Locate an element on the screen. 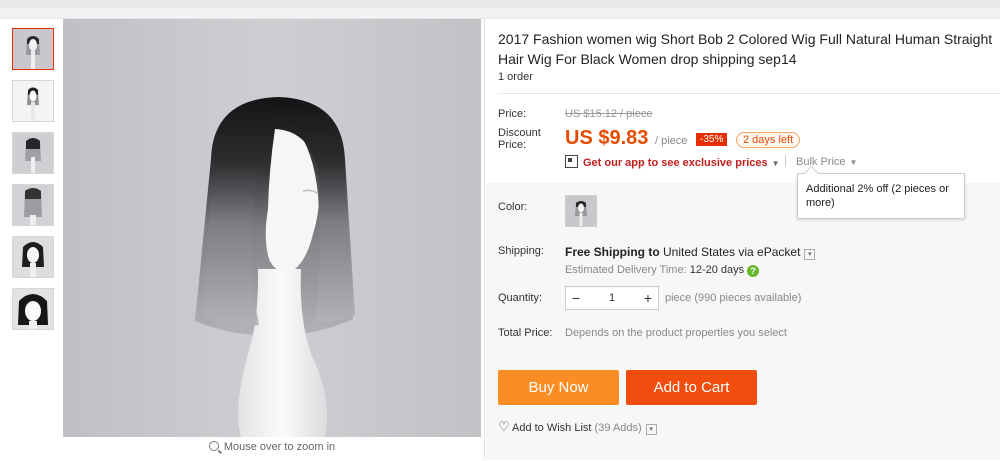 The width and height of the screenshot is (1000, 461). wish-list-label: Add to Wish List is located at coordinates (552, 428).